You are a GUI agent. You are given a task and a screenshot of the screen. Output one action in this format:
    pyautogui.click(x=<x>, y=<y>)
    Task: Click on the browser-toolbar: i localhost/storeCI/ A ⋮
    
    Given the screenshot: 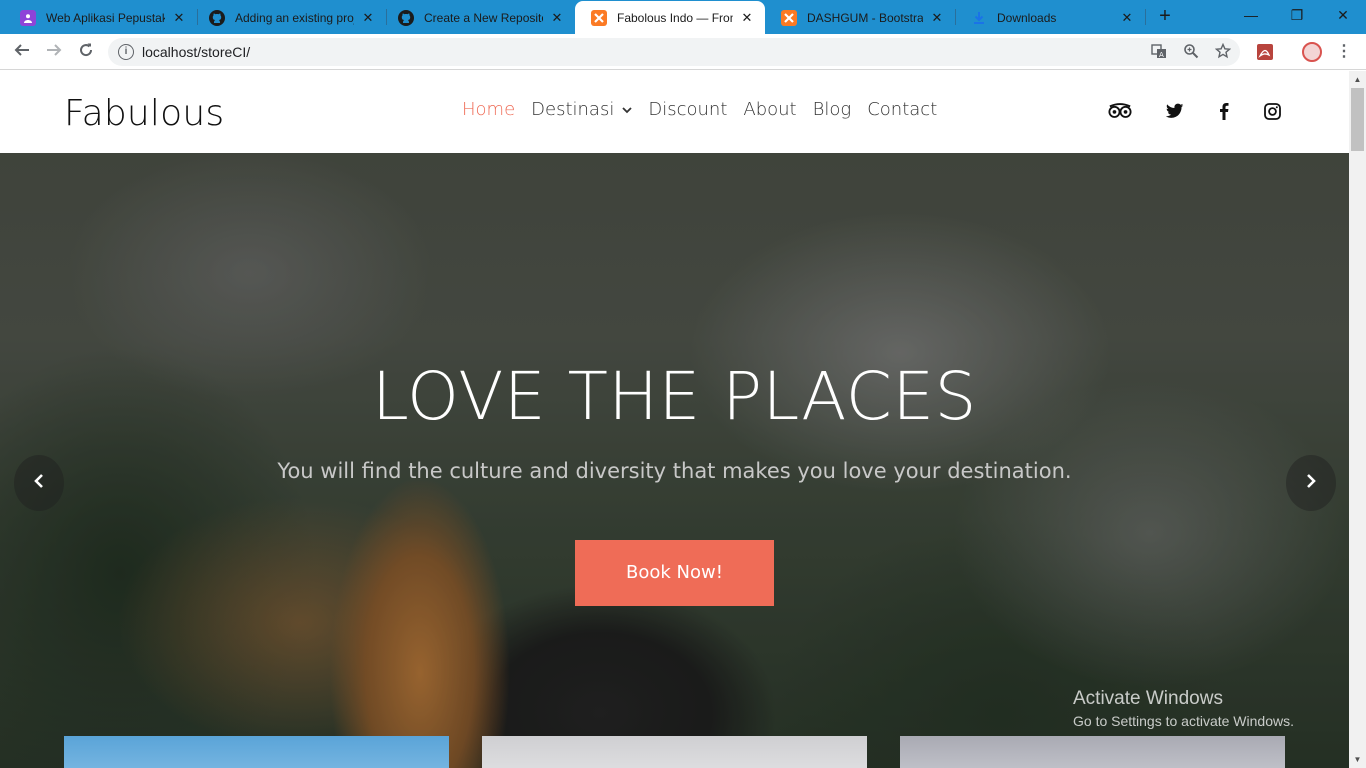 What is the action you would take?
    pyautogui.click(x=683, y=52)
    